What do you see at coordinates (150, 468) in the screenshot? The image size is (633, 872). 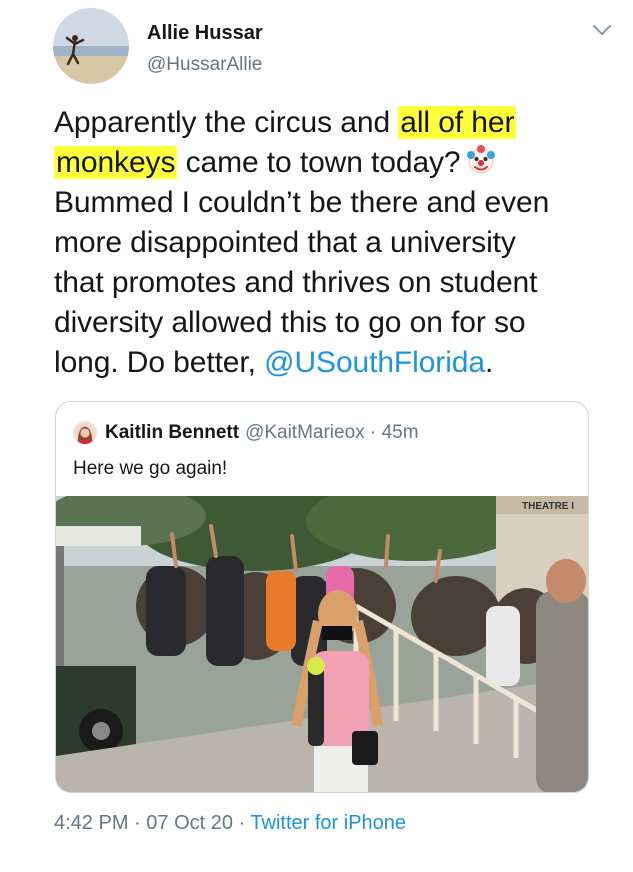 I see `quoted-tweet-text: Here we go again!` at bounding box center [150, 468].